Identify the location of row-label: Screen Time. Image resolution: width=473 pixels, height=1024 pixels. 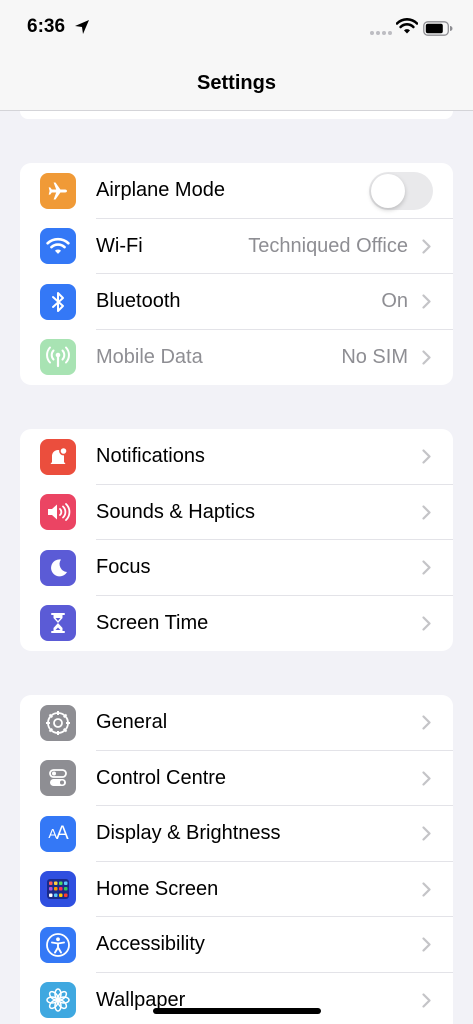
(152, 622).